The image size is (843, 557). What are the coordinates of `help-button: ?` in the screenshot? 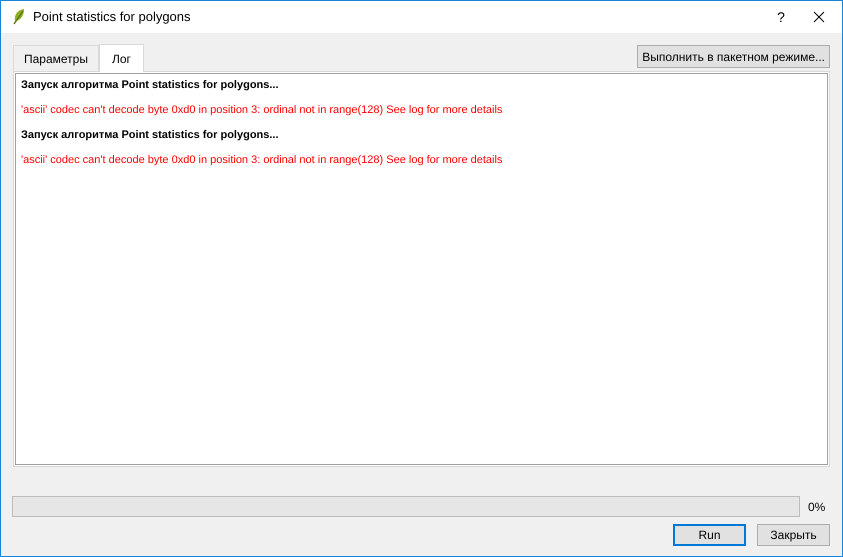 It's located at (781, 17).